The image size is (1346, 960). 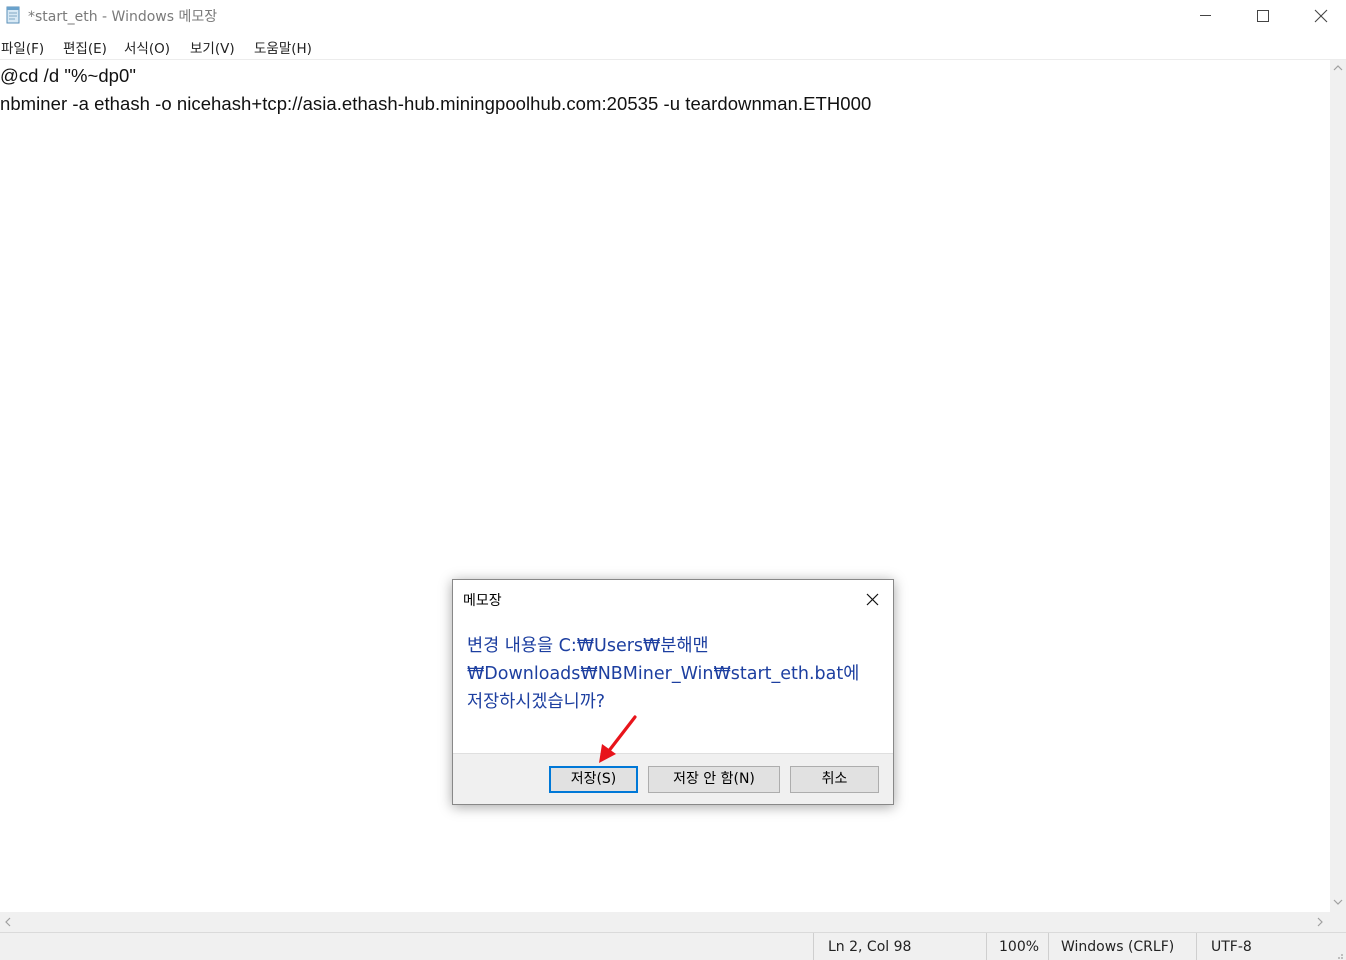 I want to click on notepad-icon, so click(x=13, y=15).